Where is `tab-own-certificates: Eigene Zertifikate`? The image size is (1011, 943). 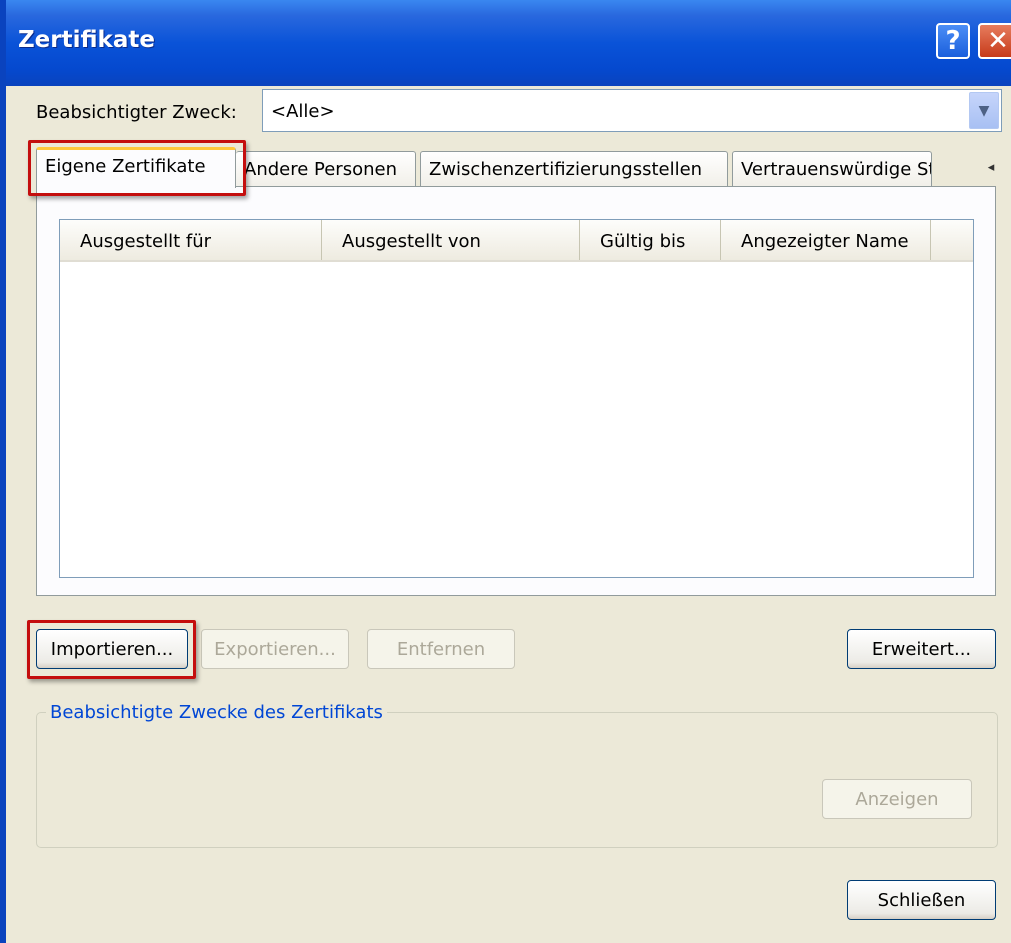
tab-own-certificates: Eigene Zertifikate is located at coordinates (136, 167).